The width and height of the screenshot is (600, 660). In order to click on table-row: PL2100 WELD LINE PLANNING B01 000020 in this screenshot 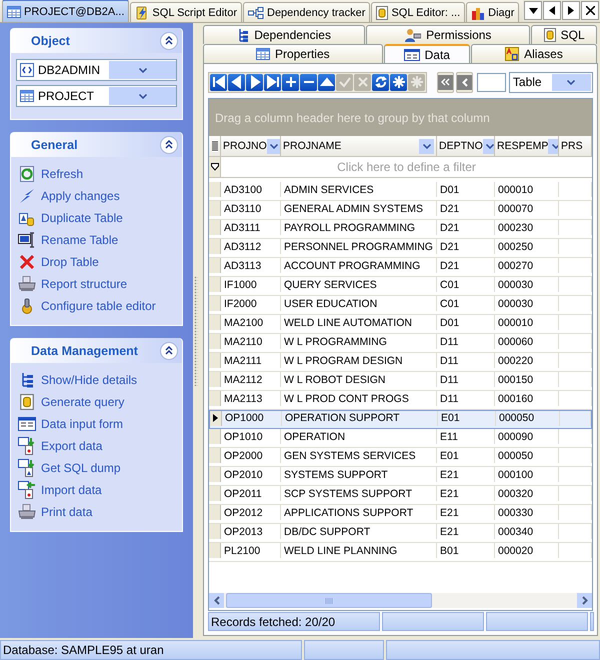, I will do `click(400, 552)`.